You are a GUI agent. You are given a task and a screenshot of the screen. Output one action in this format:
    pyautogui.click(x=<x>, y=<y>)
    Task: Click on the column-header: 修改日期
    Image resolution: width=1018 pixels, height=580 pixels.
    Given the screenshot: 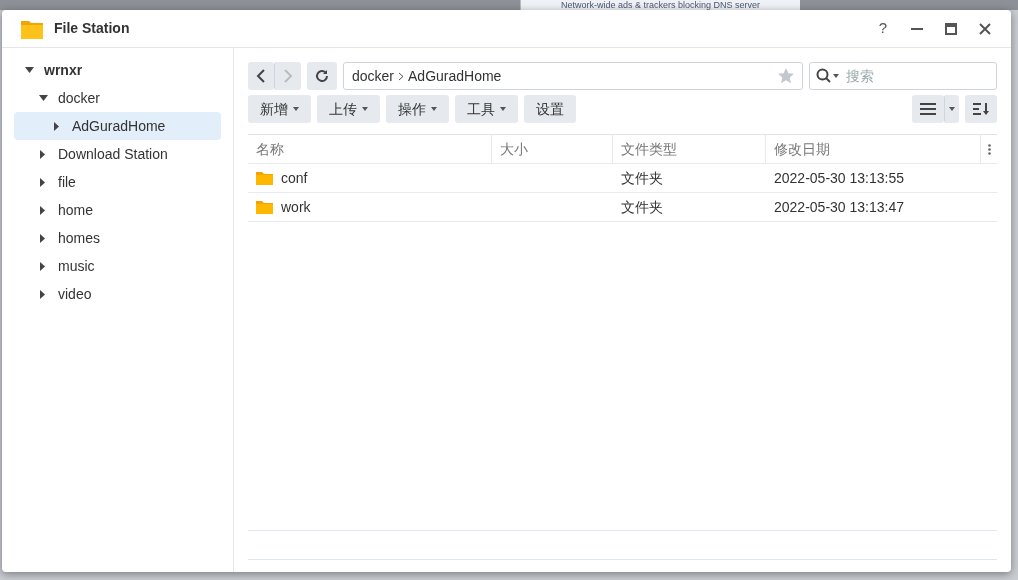 What is the action you would take?
    pyautogui.click(x=873, y=149)
    